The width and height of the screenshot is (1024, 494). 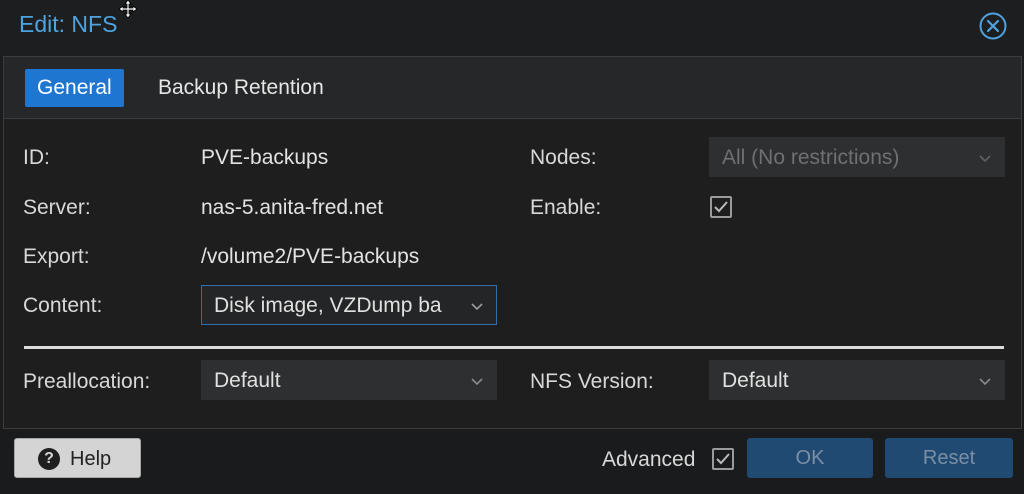 What do you see at coordinates (811, 157) in the screenshot?
I see `nodes-combobox-value: All (No restrictions)` at bounding box center [811, 157].